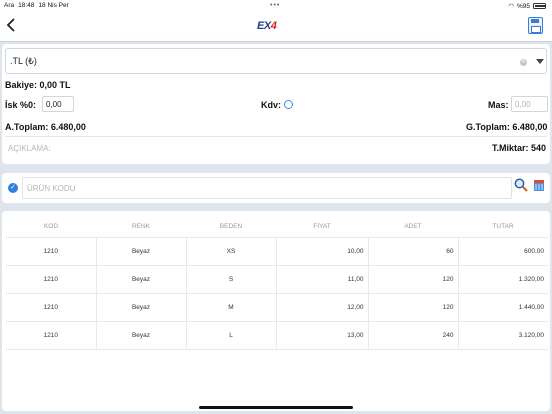 The width and height of the screenshot is (552, 414). Describe the element at coordinates (503, 227) in the screenshot. I see `column-header-tutar: TUTAR` at that location.